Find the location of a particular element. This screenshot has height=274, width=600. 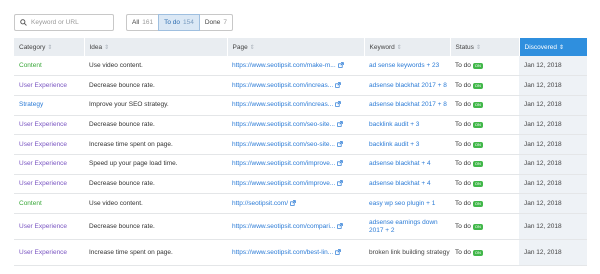

page-link: http://seotipsit.com/ is located at coordinates (260, 203).